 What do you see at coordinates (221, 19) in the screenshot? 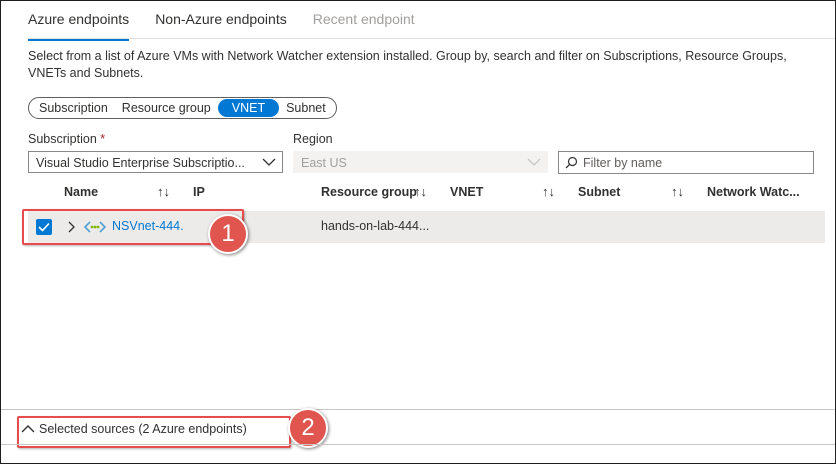
I see `tab-non-azure-endpoints: Non-Azure endpoints` at bounding box center [221, 19].